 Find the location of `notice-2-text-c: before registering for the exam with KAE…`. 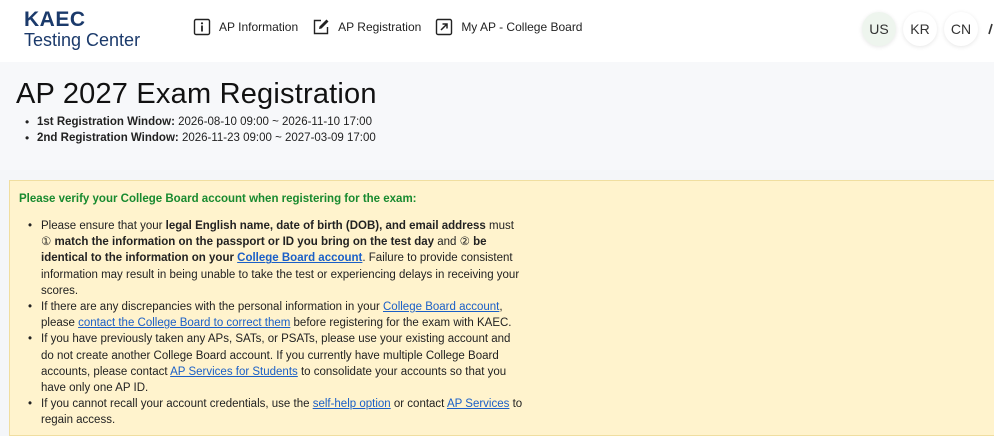

notice-2-text-c: before registering for the exam with KAE… is located at coordinates (401, 323).